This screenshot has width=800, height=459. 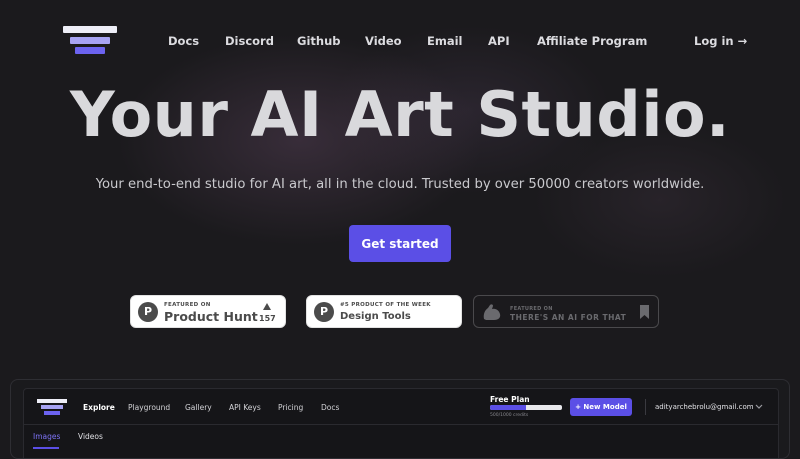 I want to click on tab-images: Images, so click(x=46, y=436).